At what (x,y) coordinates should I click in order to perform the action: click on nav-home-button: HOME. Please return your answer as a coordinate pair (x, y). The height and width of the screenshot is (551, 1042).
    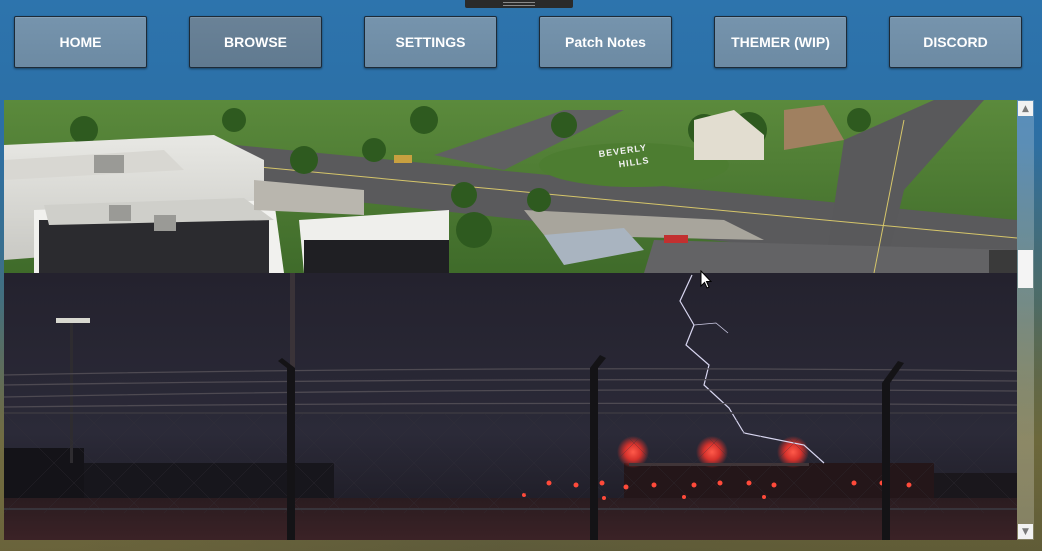
    Looking at the image, I should click on (80, 42).